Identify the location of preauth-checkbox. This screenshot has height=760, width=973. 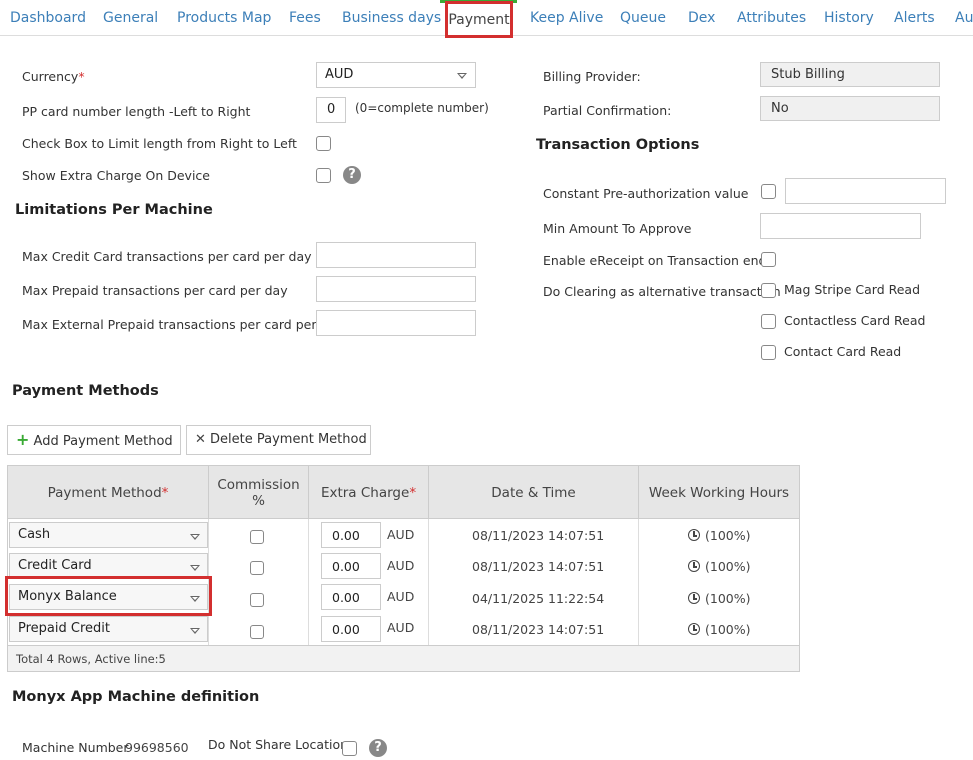
(768, 191).